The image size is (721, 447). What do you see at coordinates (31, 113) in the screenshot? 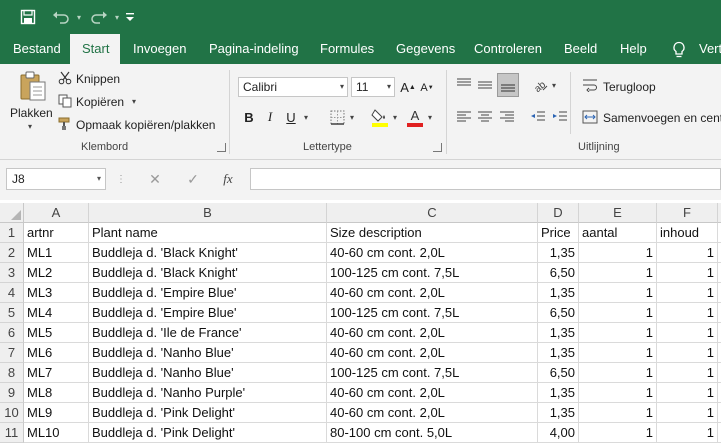
I see `paste-label: Plakken` at bounding box center [31, 113].